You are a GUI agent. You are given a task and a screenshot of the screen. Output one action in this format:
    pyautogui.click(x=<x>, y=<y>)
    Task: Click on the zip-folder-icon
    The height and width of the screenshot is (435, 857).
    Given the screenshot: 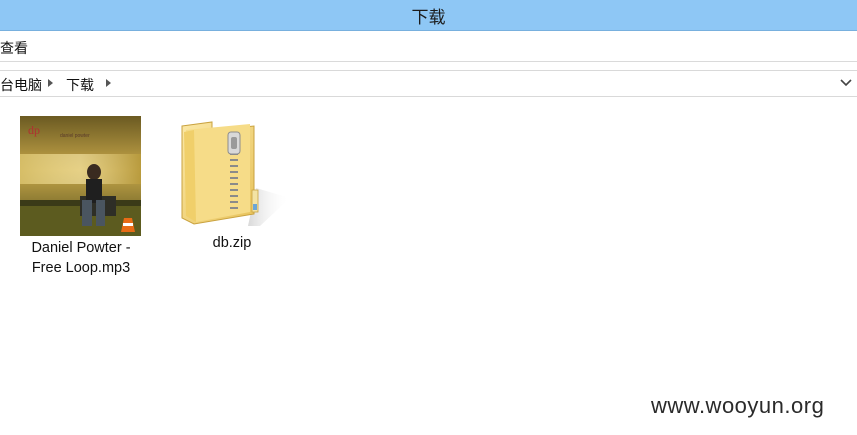 What is the action you would take?
    pyautogui.click(x=232, y=174)
    